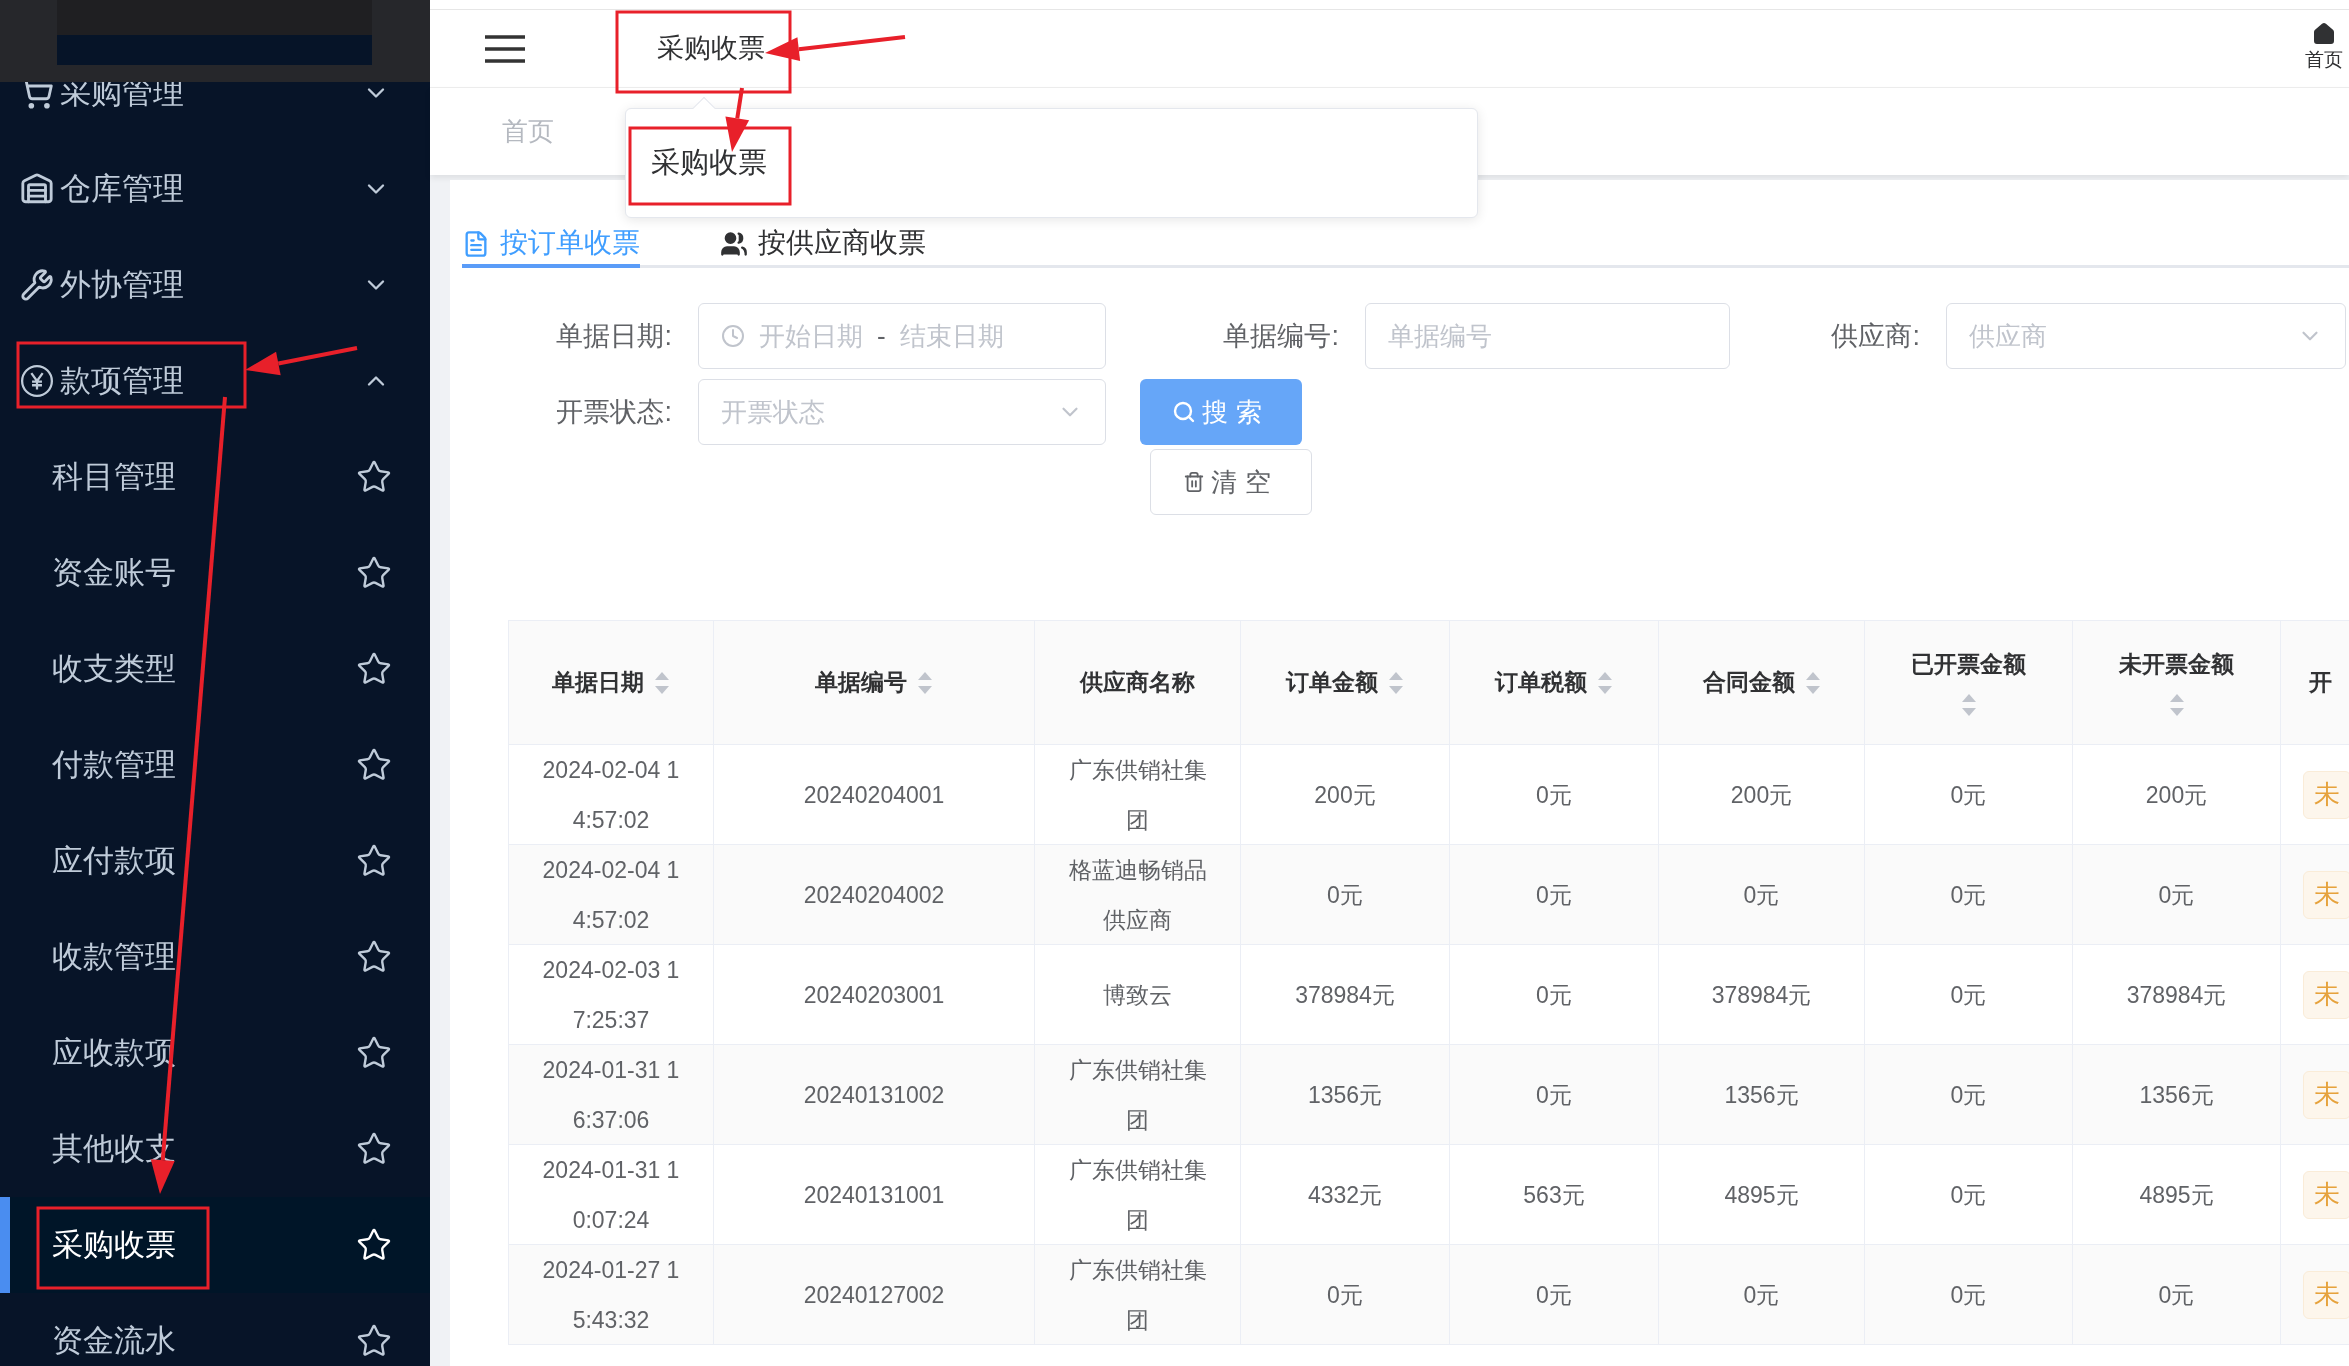 This screenshot has width=2349, height=1366. What do you see at coordinates (874, 1295) in the screenshot?
I see `table-cell-text: 20240127002` at bounding box center [874, 1295].